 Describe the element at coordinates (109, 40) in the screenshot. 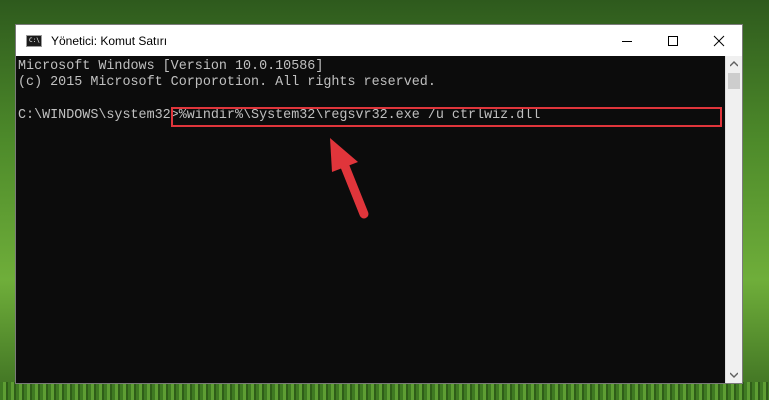

I see `window-title: Yönetici: Komut Satırı` at that location.